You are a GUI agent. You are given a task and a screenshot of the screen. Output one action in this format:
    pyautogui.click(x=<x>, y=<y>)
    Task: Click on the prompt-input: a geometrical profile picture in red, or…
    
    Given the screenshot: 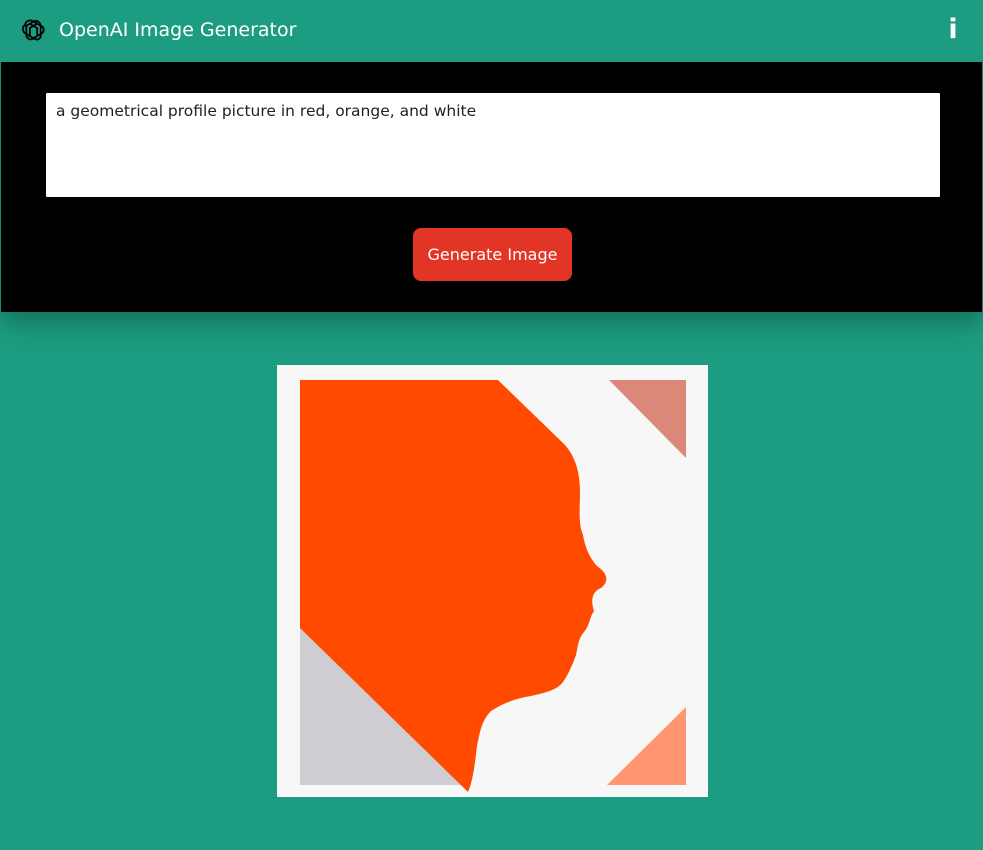 What is the action you would take?
    pyautogui.click(x=493, y=145)
    